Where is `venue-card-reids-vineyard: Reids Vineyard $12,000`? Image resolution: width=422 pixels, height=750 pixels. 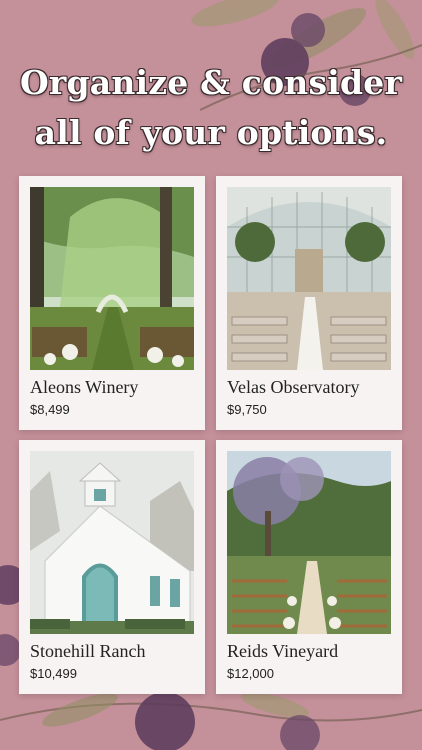
venue-card-reids-vineyard: Reids Vineyard $12,000 is located at coordinates (309, 567).